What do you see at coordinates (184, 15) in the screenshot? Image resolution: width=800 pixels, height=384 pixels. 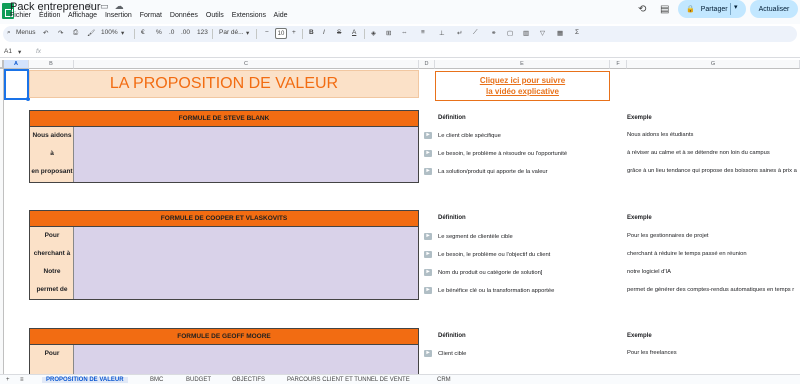 I see `menu-donnees: Données` at bounding box center [184, 15].